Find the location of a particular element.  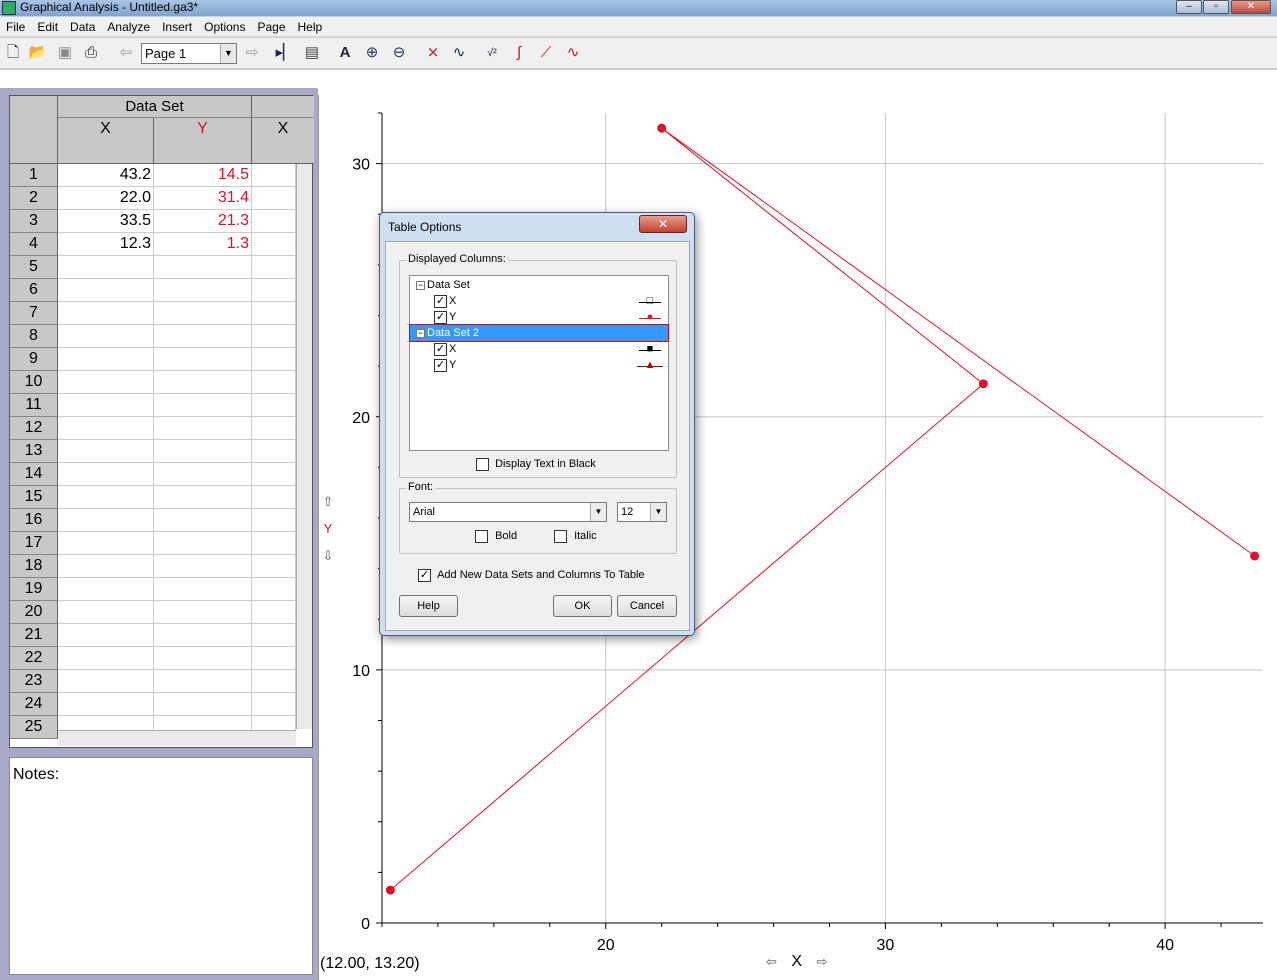

row-number: 5 is located at coordinates (34, 267).